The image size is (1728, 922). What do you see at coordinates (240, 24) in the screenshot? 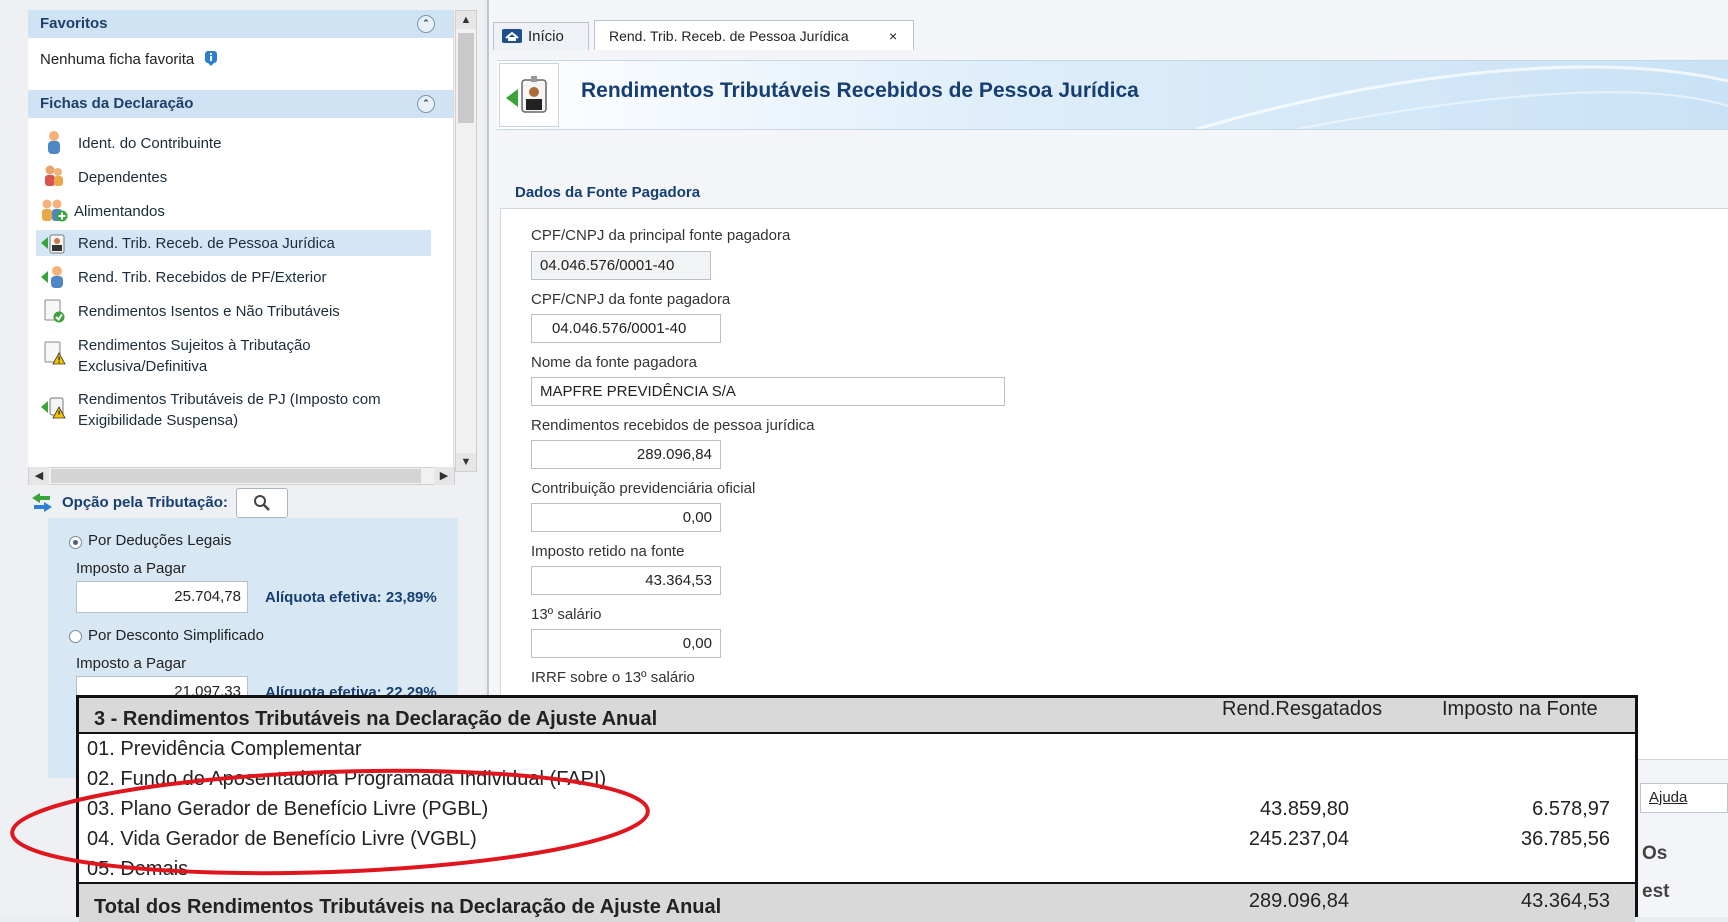
I see `favorites-header: Favoritos ⌃` at bounding box center [240, 24].